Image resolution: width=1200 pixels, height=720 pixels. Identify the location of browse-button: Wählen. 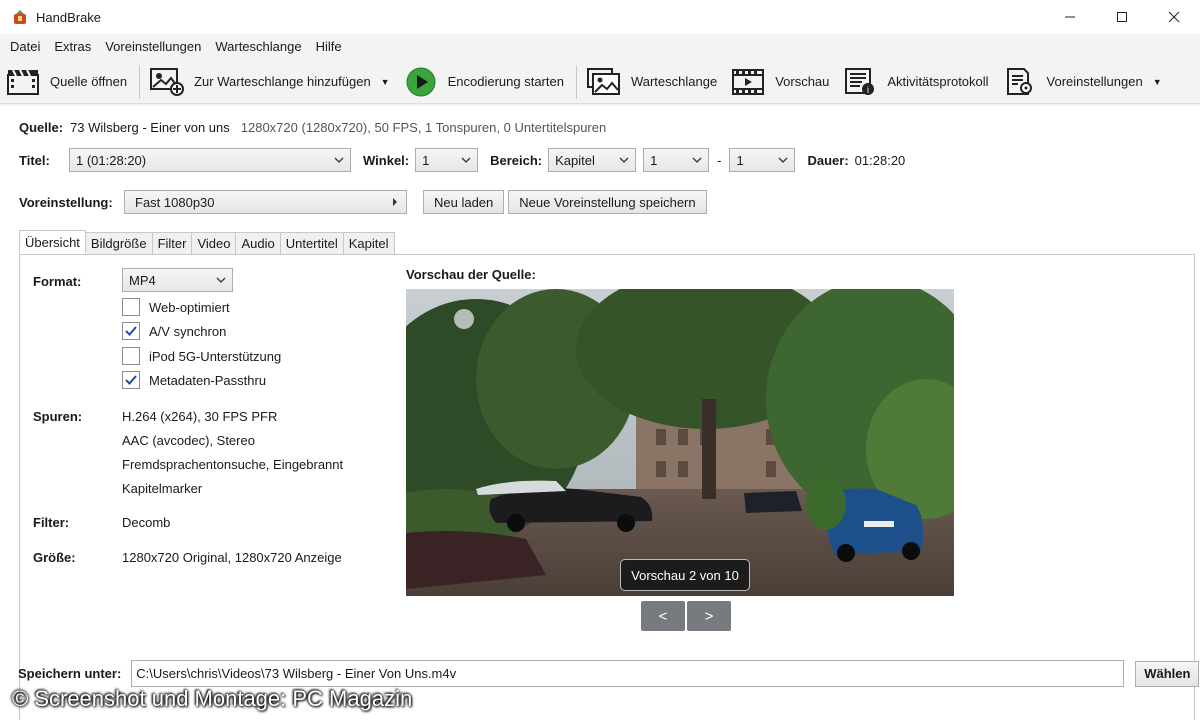
(1167, 673).